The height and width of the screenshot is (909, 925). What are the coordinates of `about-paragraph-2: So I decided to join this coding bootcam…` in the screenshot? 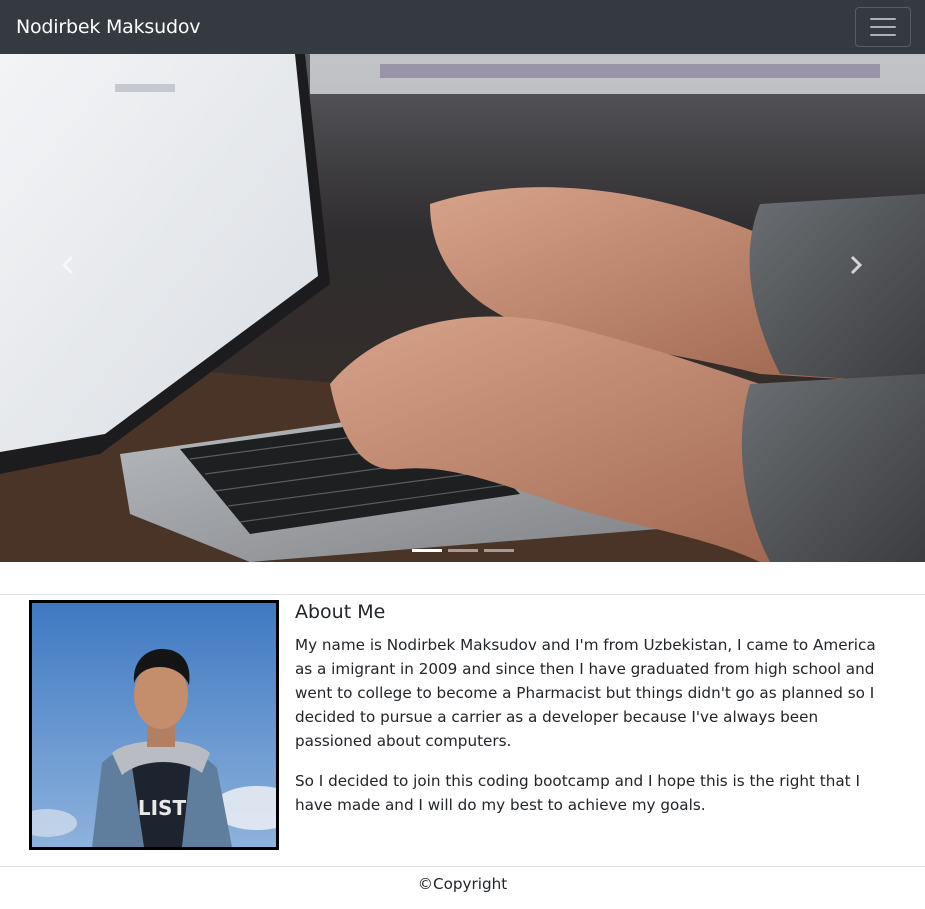 It's located at (577, 793).